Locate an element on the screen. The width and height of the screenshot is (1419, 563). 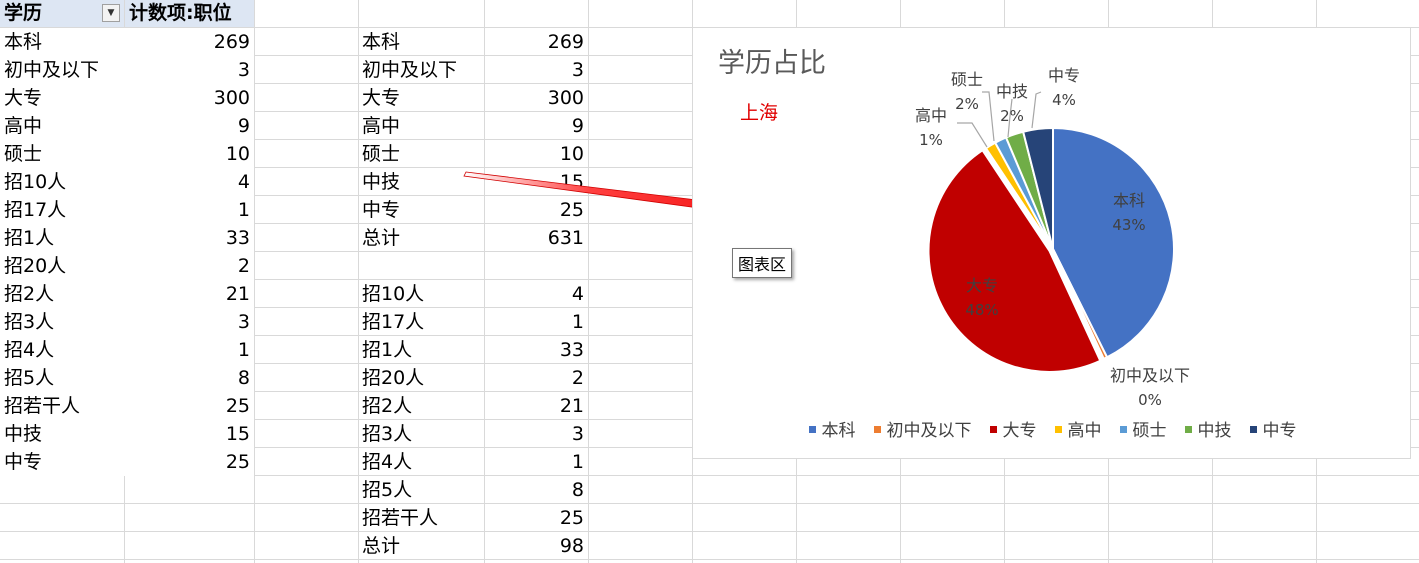
table2-label-cell: 招4人 is located at coordinates (421, 462).